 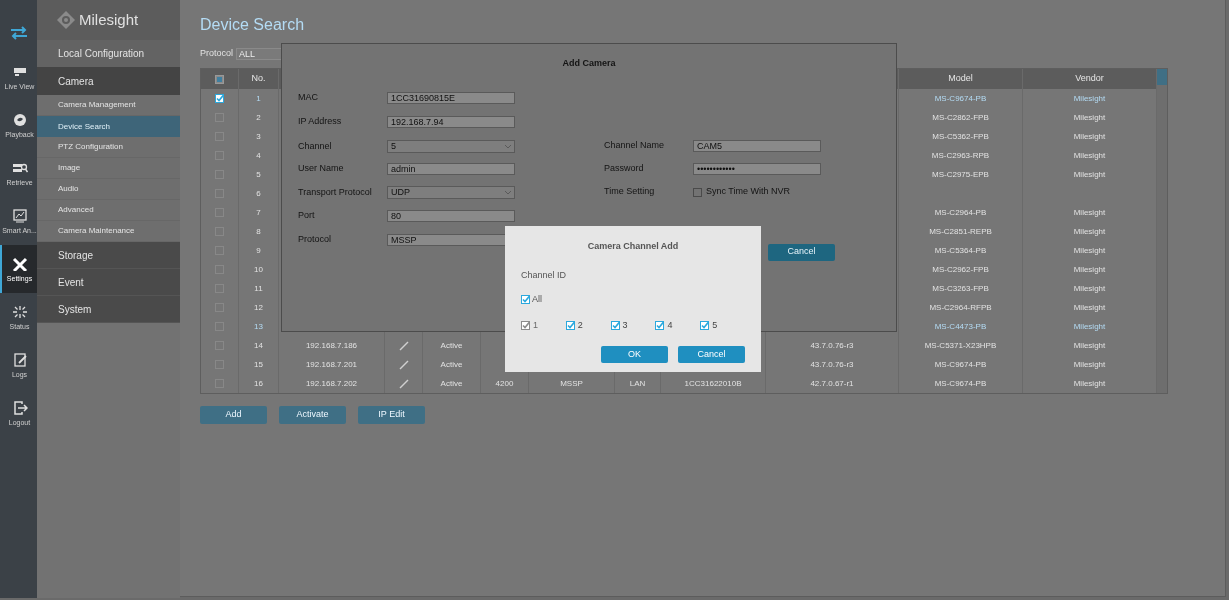 What do you see at coordinates (571, 383) in the screenshot?
I see `table-cell: MSSP` at bounding box center [571, 383].